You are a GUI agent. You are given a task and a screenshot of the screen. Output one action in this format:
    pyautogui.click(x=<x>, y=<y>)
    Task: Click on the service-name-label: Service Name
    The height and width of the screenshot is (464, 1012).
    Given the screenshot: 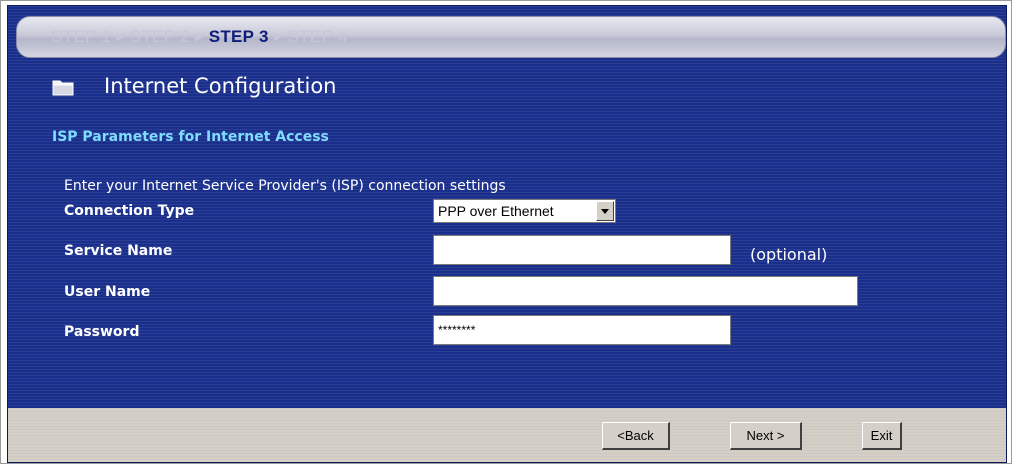 What is the action you would take?
    pyautogui.click(x=118, y=251)
    